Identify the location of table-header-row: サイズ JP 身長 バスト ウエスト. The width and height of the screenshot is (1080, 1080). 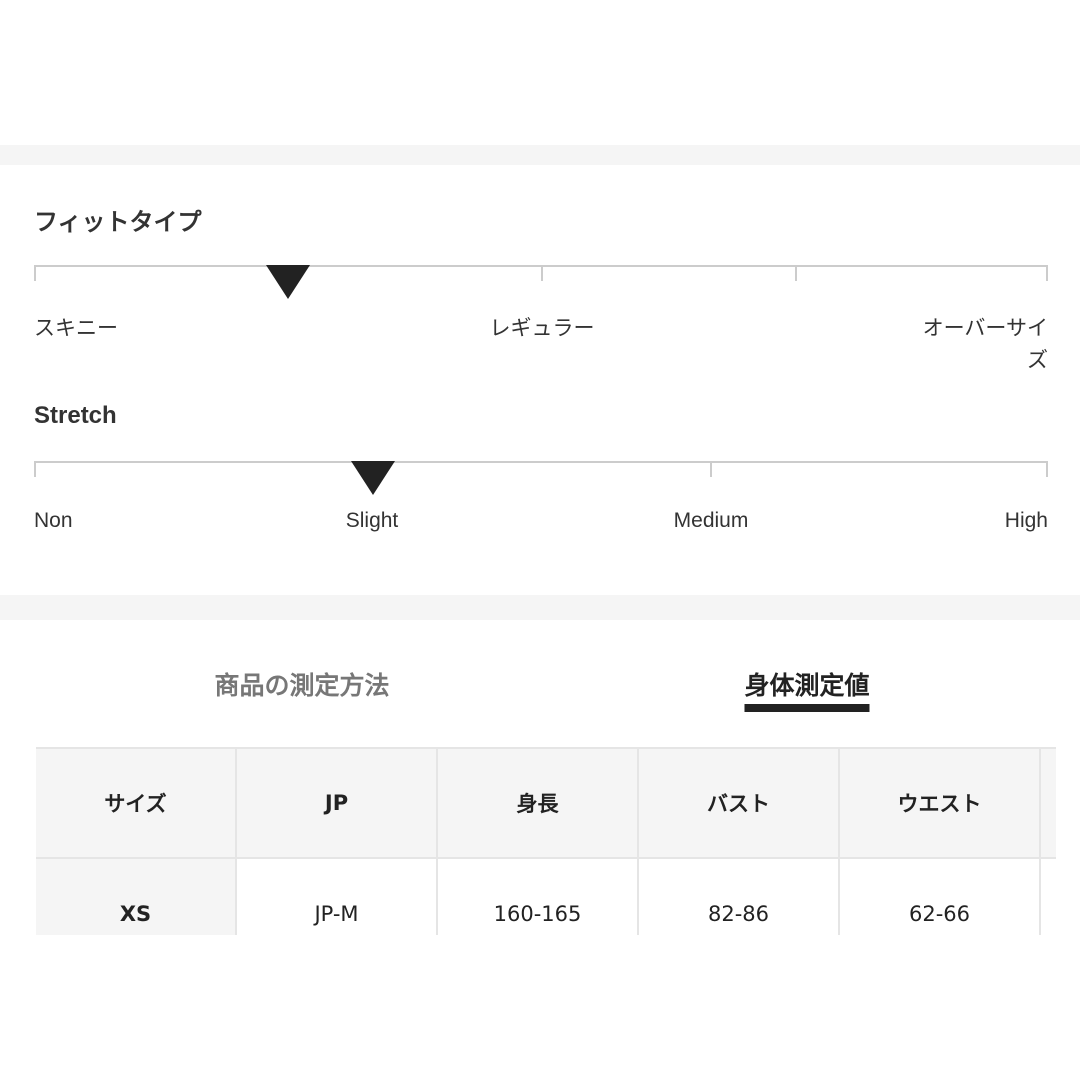
(546, 804).